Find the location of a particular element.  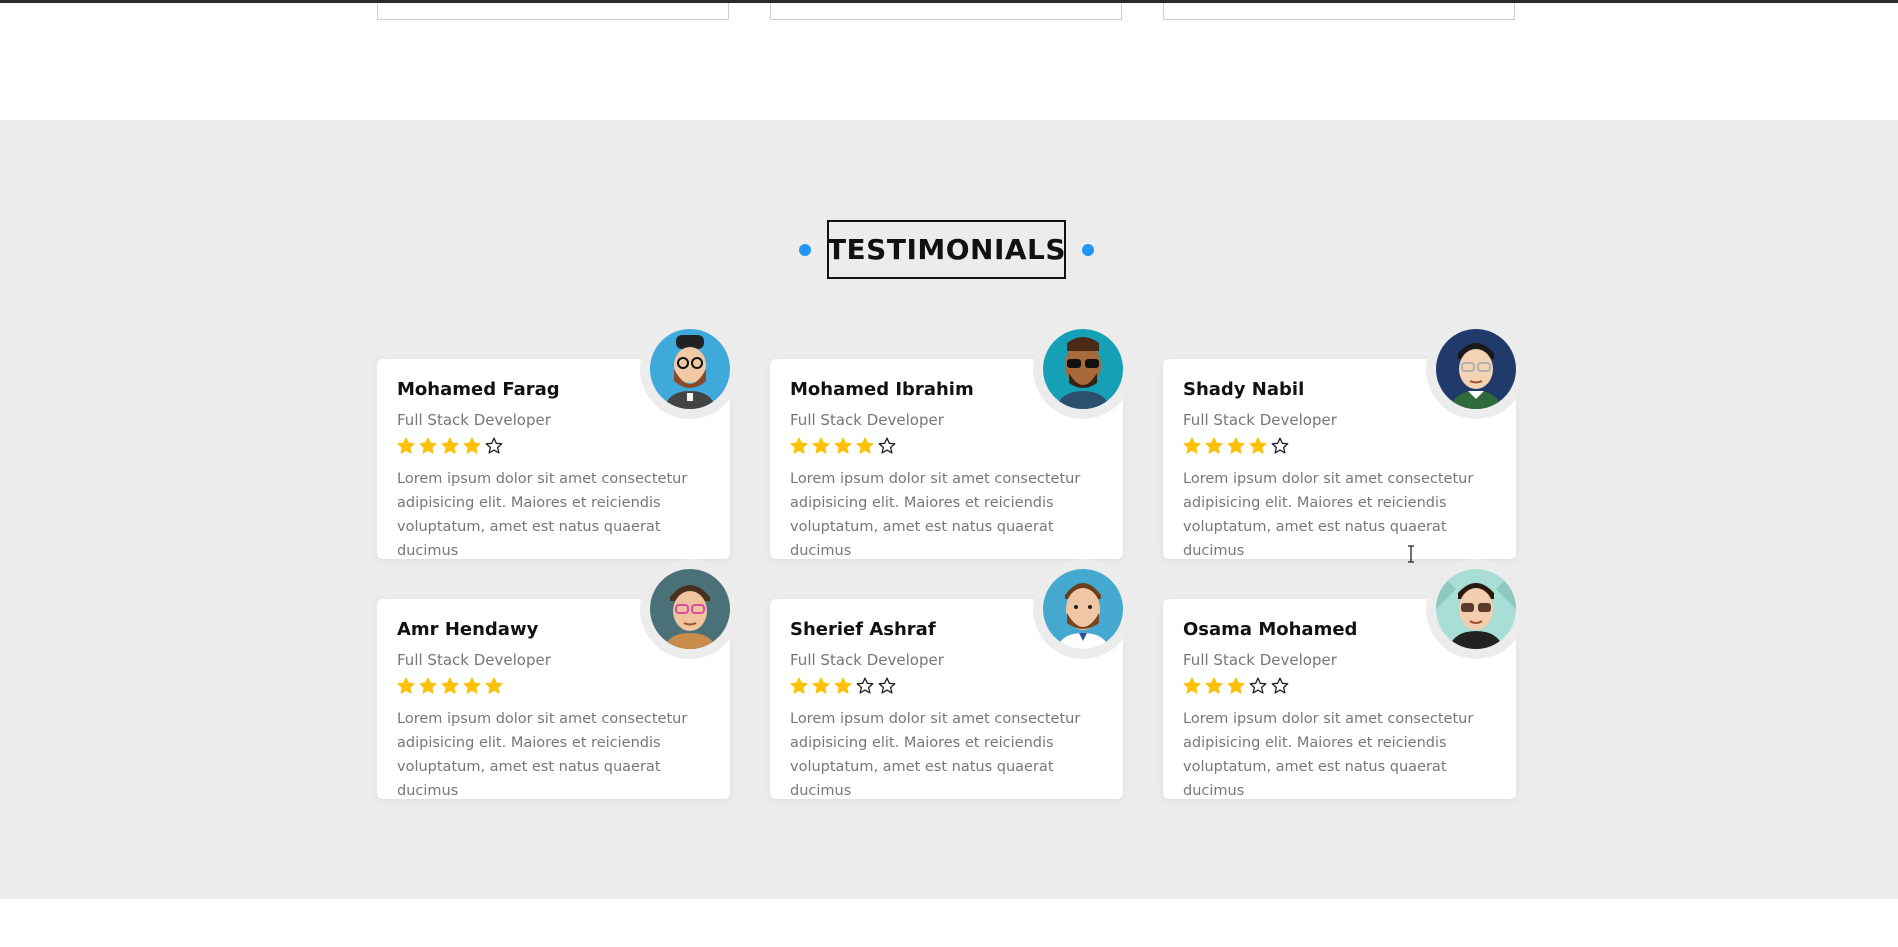

previous-section is located at coordinates (949, 60).